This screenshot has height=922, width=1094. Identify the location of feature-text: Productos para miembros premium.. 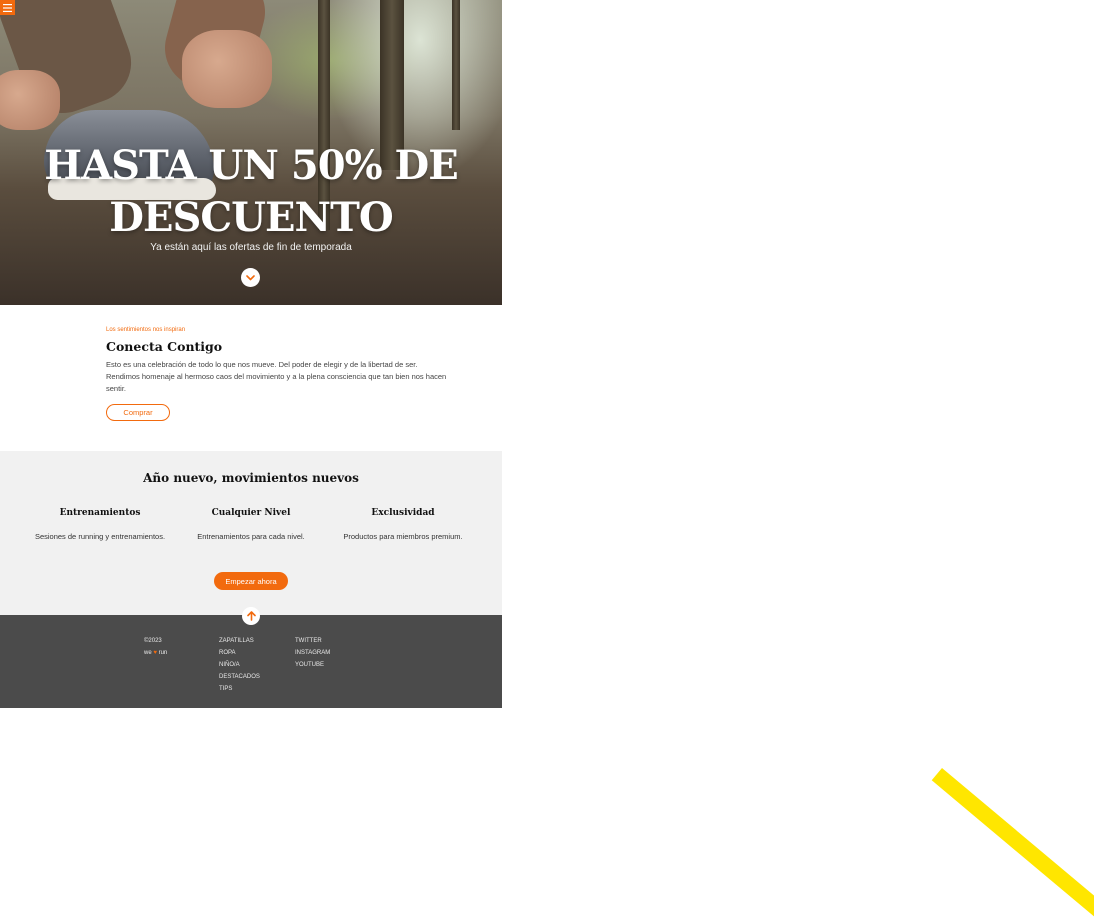
(403, 536).